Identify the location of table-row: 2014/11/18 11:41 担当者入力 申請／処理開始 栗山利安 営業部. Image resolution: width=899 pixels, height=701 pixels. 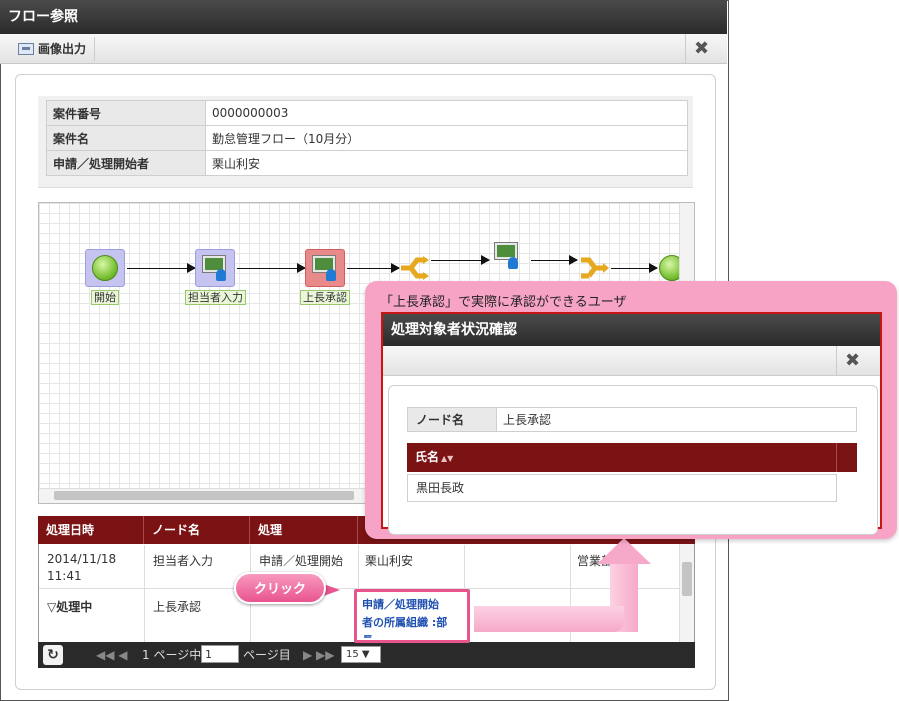
(359, 567).